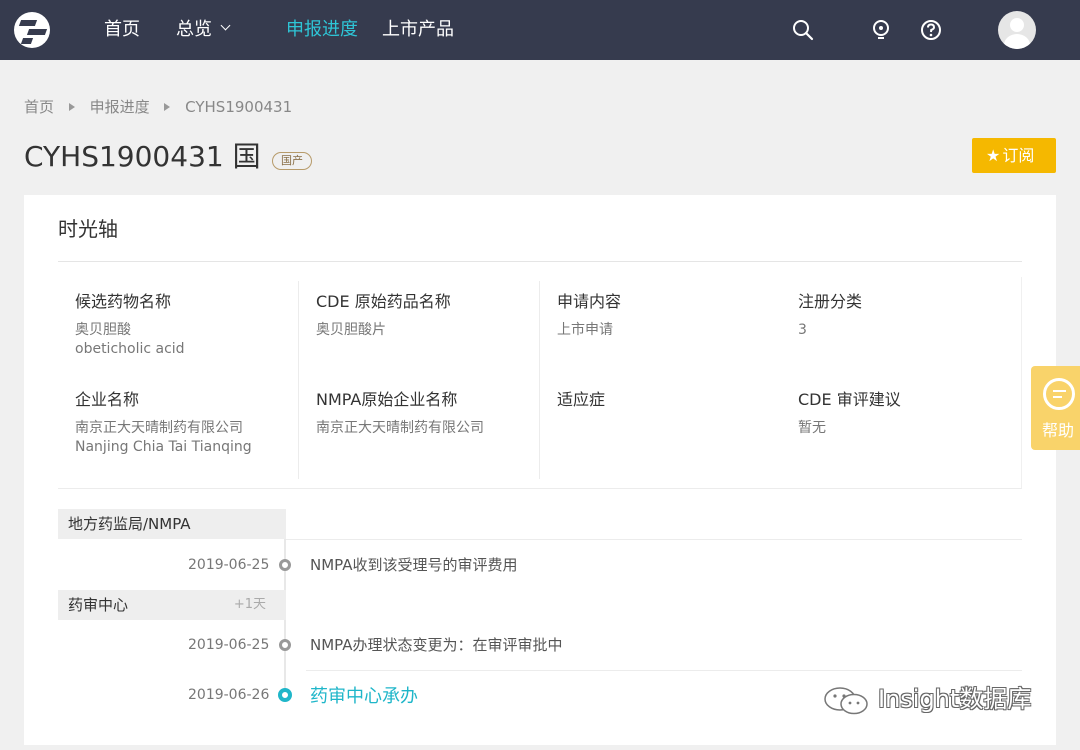 The width and height of the screenshot is (1080, 750). Describe the element at coordinates (803, 30) in the screenshot. I see `search-icon` at that location.